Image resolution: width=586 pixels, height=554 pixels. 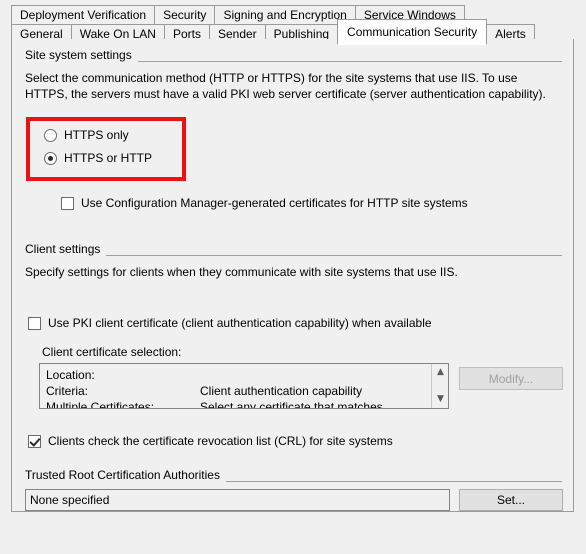 What do you see at coordinates (440, 399) in the screenshot?
I see `chevron-down-icon: ▼` at bounding box center [440, 399].